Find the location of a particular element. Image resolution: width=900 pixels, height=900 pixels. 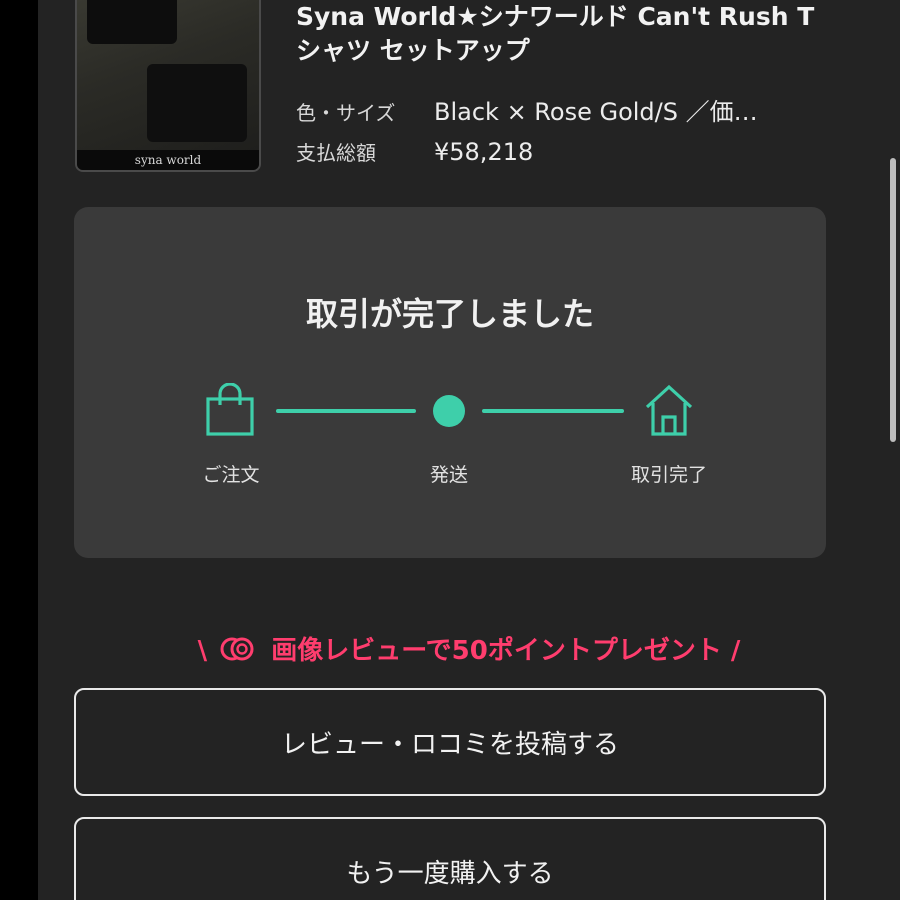

post-review-label: レビュー・ロコミを投稿する is located at coordinates (449, 744).